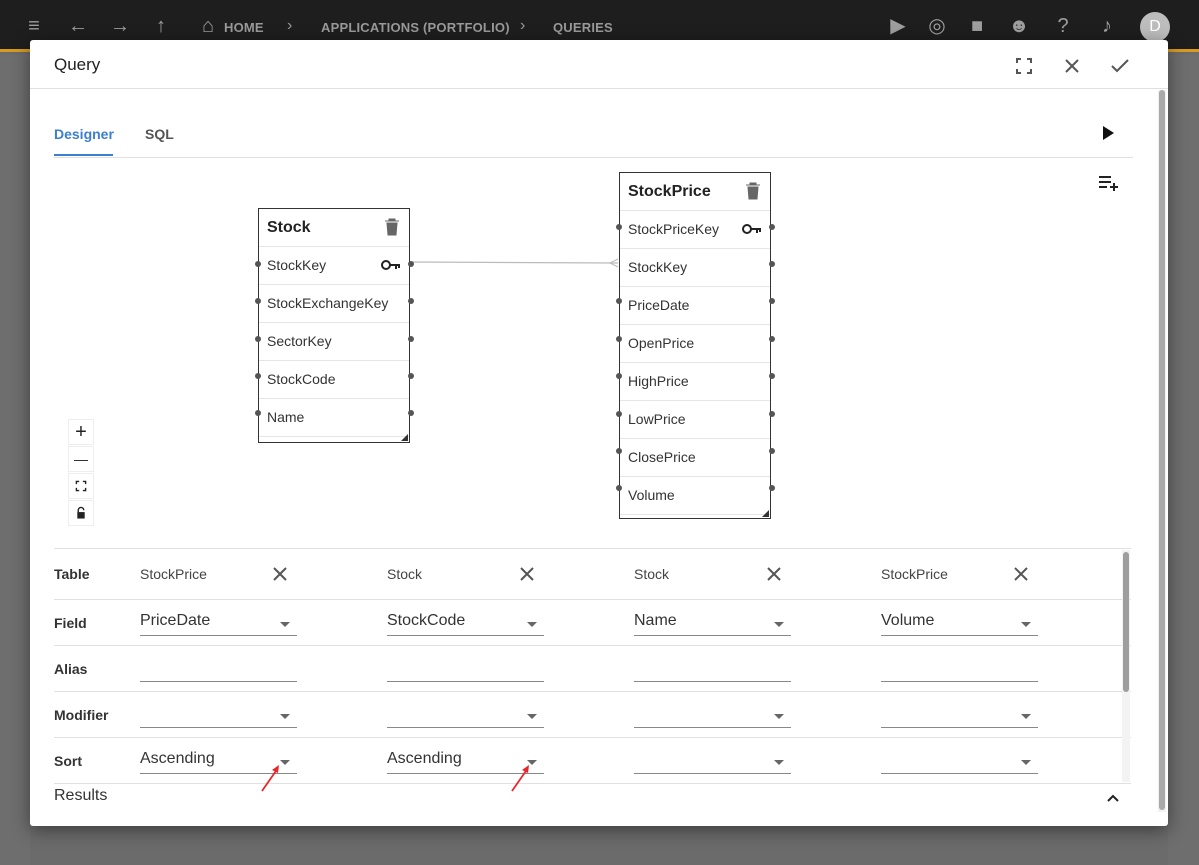 This screenshot has height=865, width=1199. I want to click on table-field: SectorKey, so click(334, 342).